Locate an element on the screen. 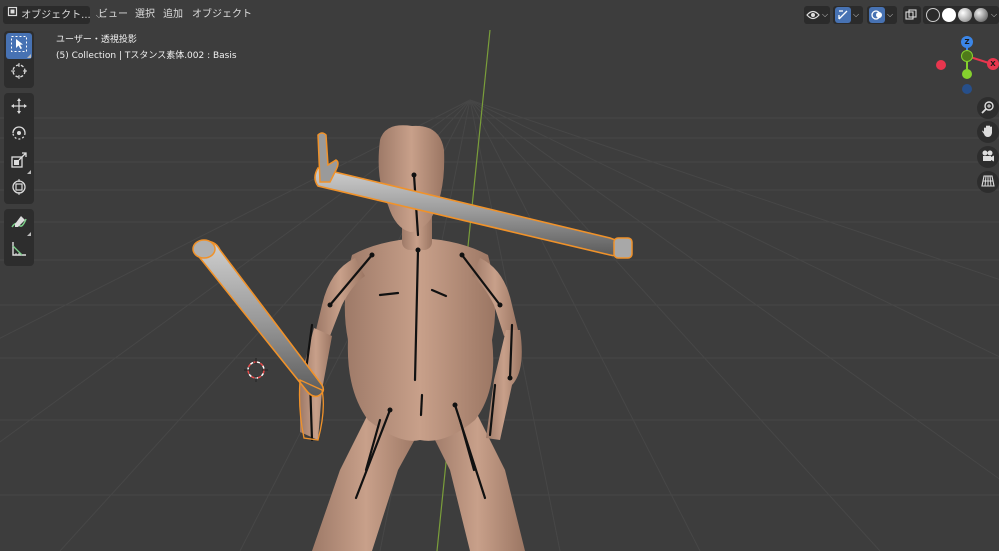 Image resolution: width=999 pixels, height=551 pixels. scale-tool is located at coordinates (19, 162).